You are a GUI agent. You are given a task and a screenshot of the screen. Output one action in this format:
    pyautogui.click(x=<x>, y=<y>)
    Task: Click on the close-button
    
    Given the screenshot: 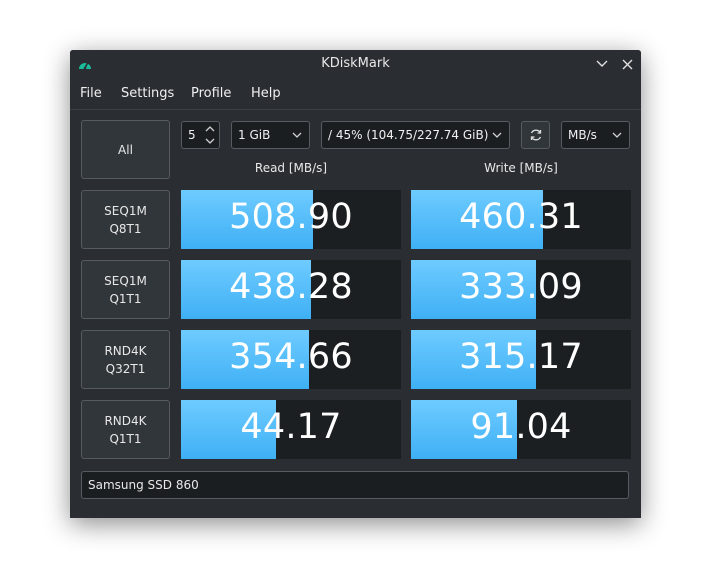 What is the action you would take?
    pyautogui.click(x=627, y=64)
    